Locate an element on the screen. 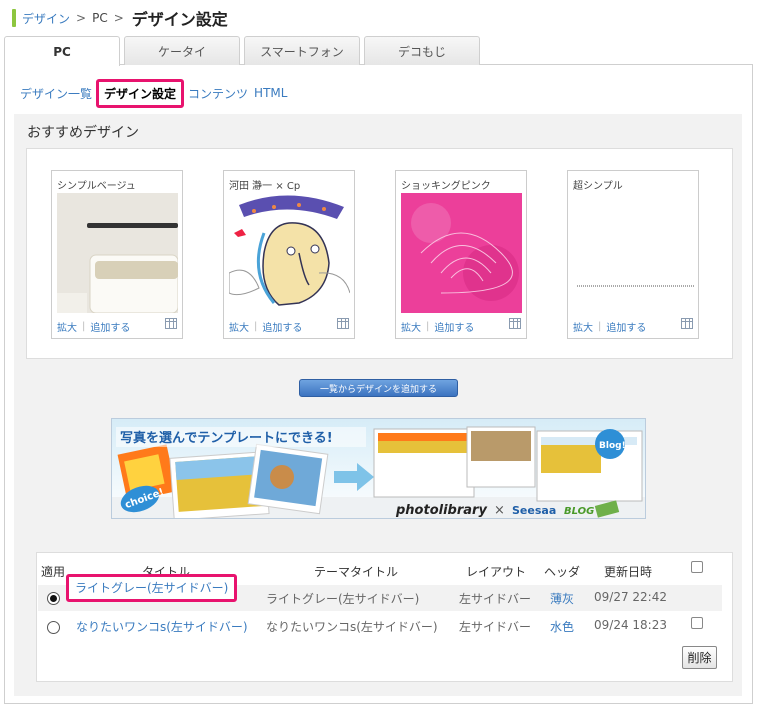 The image size is (759, 710). design-title-link: ライトグレー(左サイドバー) is located at coordinates (152, 588).